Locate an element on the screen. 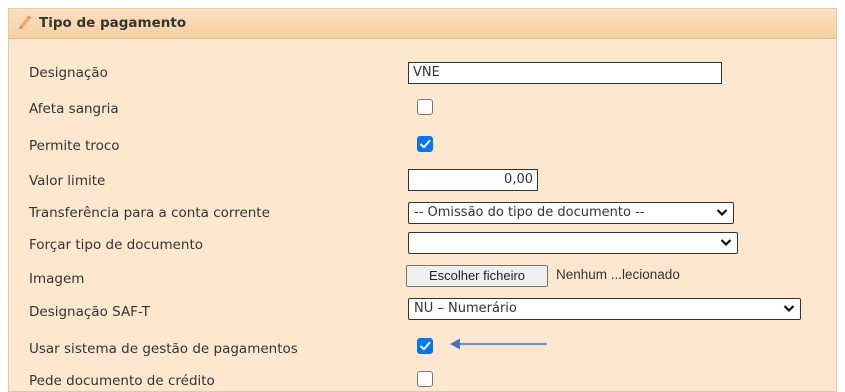  afeta-sangria-checkbox is located at coordinates (425, 107).